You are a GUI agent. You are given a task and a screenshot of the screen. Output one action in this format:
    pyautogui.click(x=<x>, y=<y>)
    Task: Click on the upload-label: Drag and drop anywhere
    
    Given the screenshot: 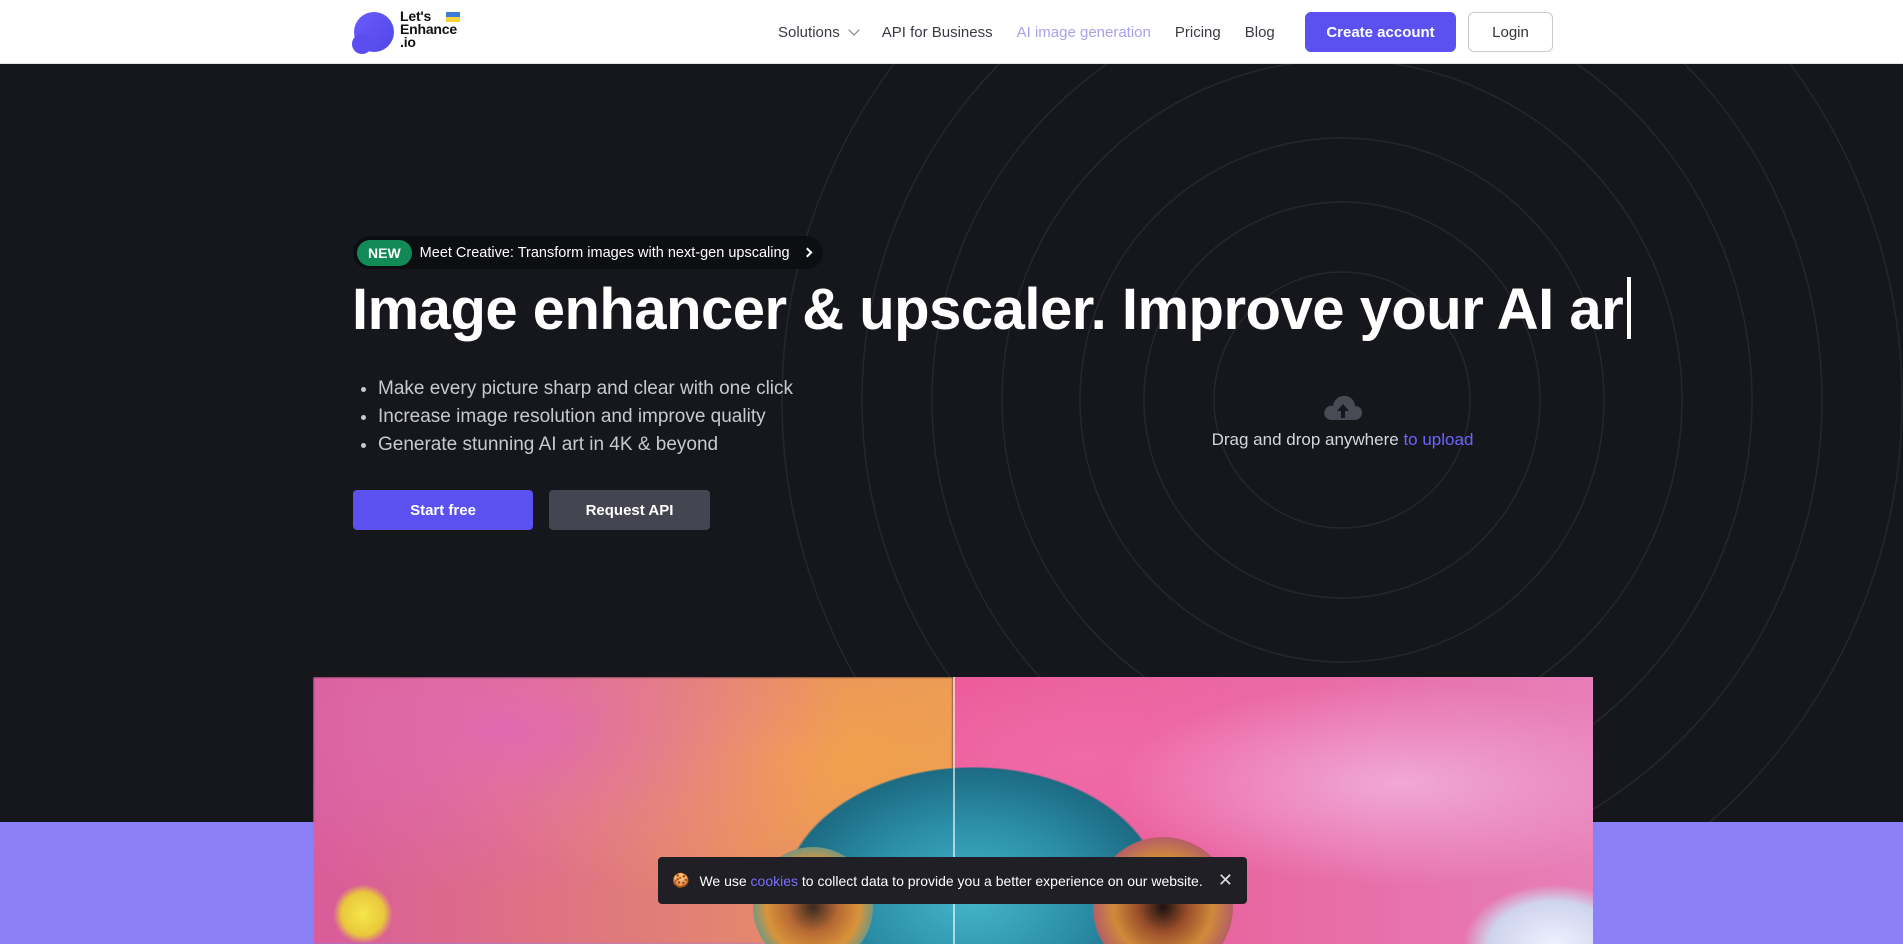 What is the action you would take?
    pyautogui.click(x=1305, y=439)
    